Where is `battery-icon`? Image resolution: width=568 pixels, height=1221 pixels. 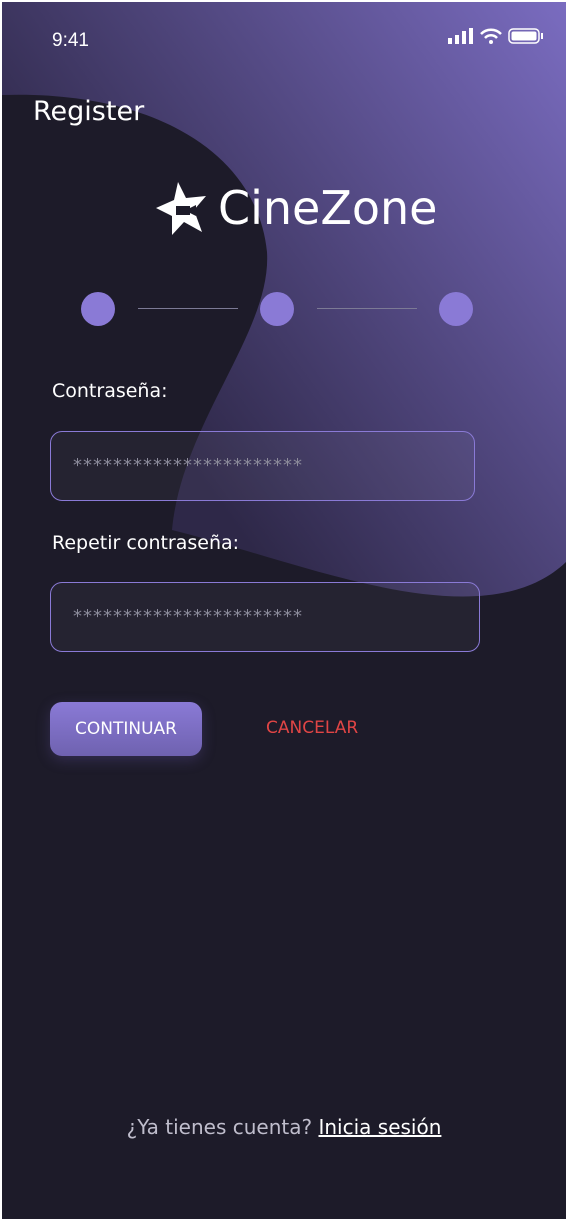 battery-icon is located at coordinates (525, 36).